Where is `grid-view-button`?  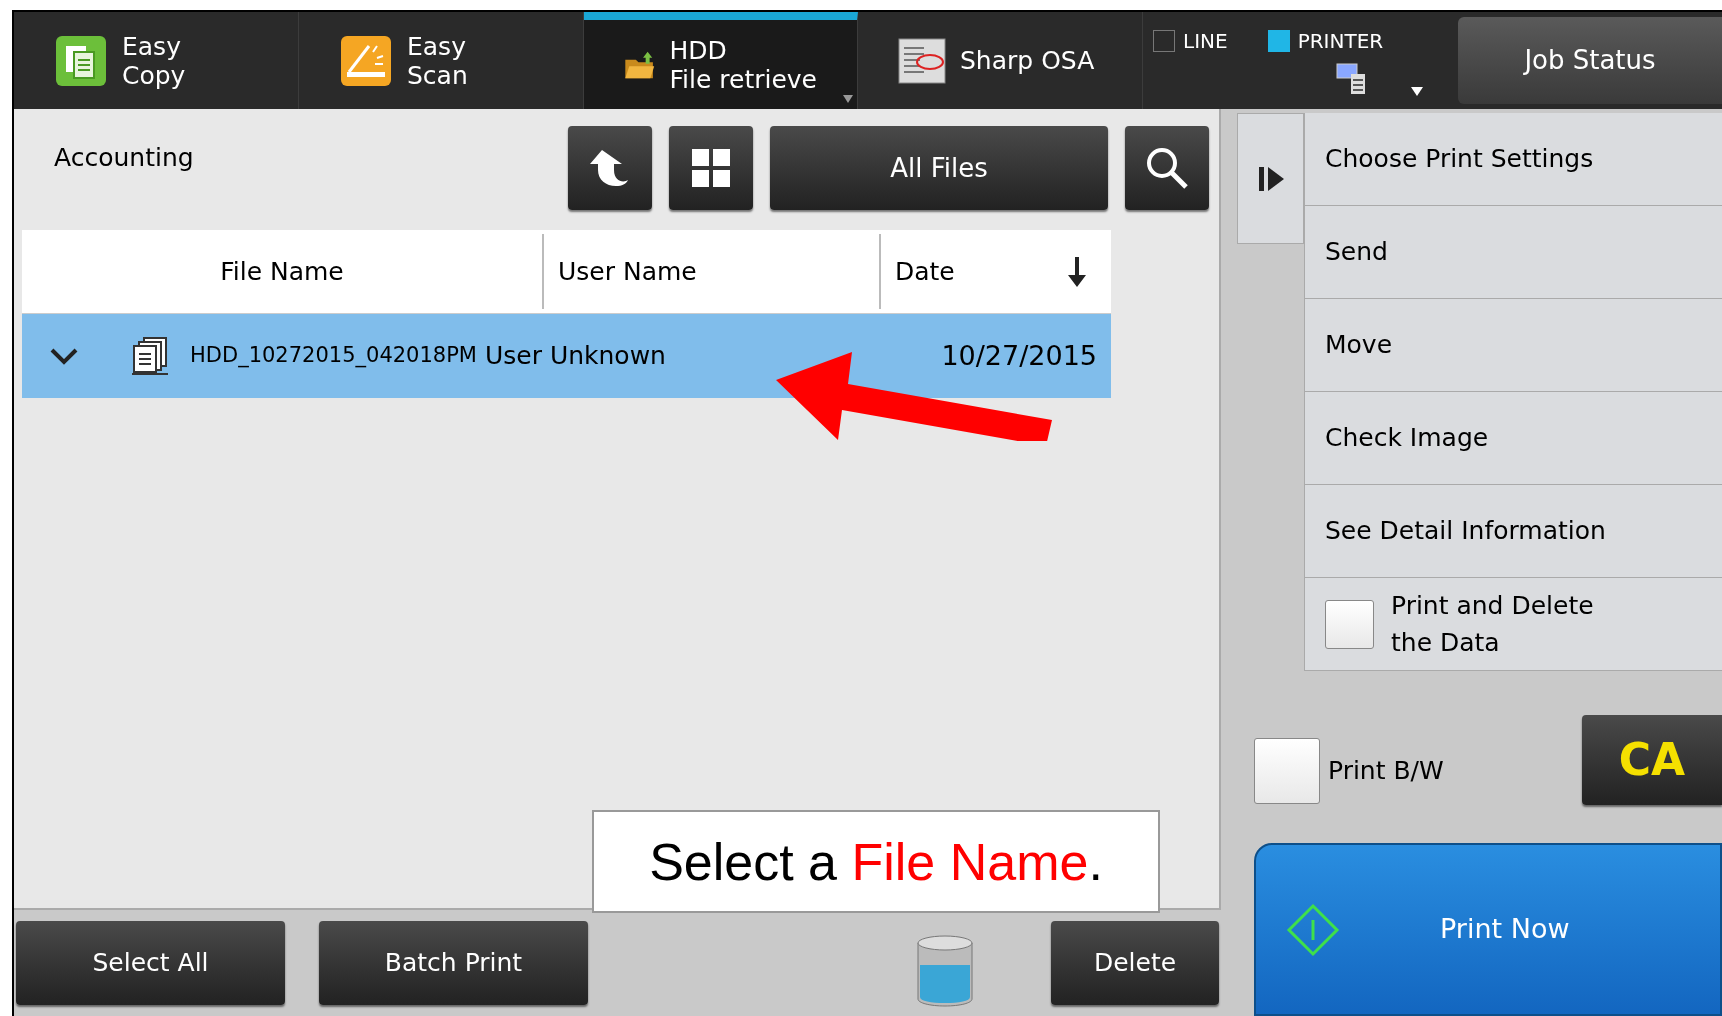
grid-view-button is located at coordinates (711, 168).